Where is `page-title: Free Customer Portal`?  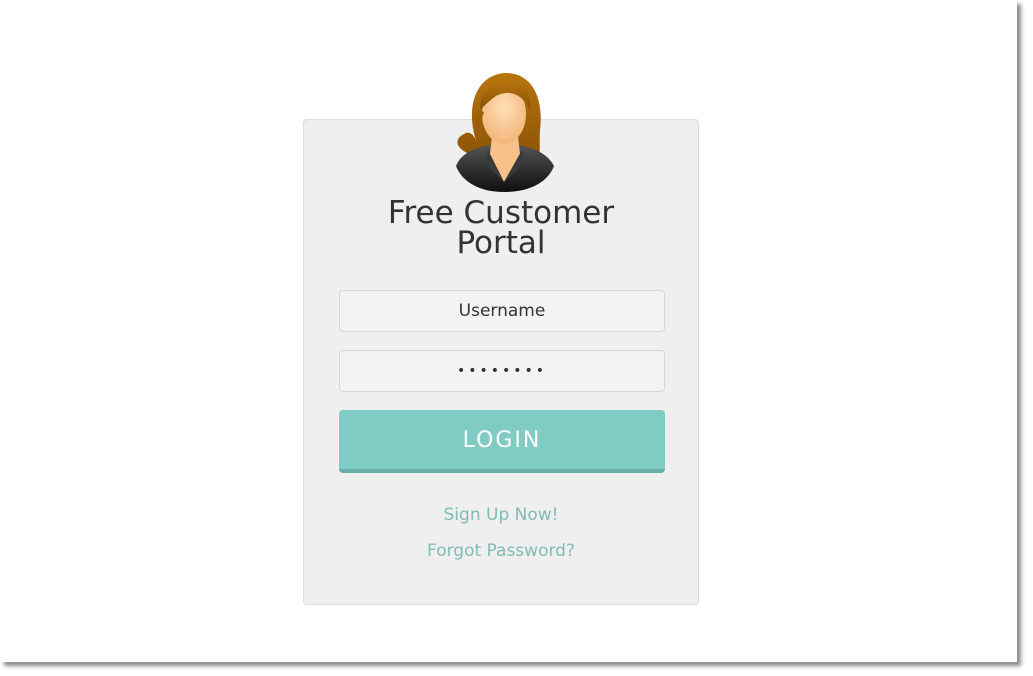
page-title: Free Customer Portal is located at coordinates (501, 228).